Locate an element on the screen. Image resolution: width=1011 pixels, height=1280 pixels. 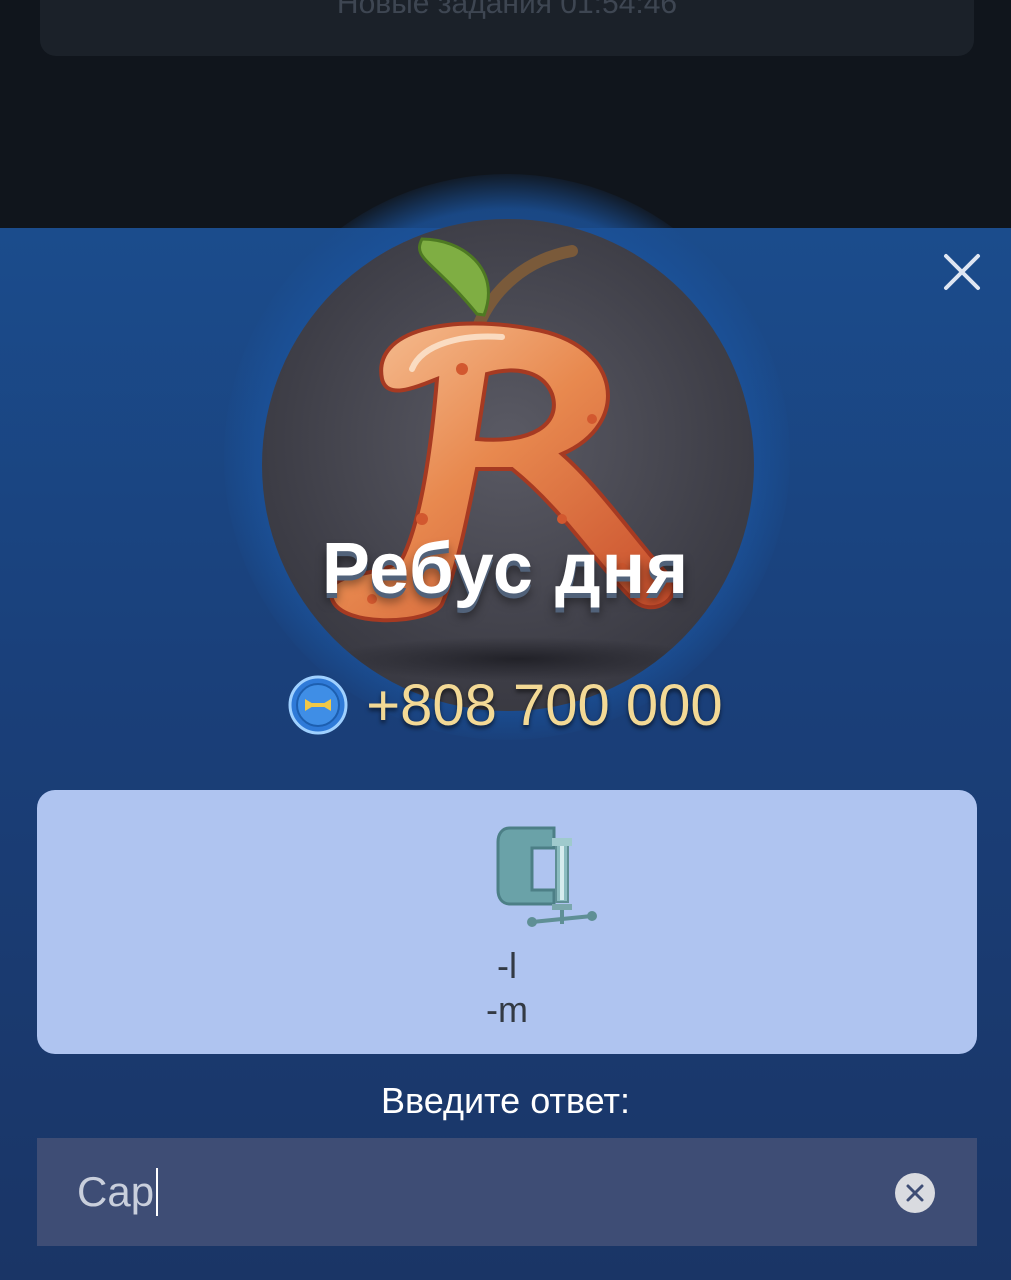
text-caret is located at coordinates (157, 1191).